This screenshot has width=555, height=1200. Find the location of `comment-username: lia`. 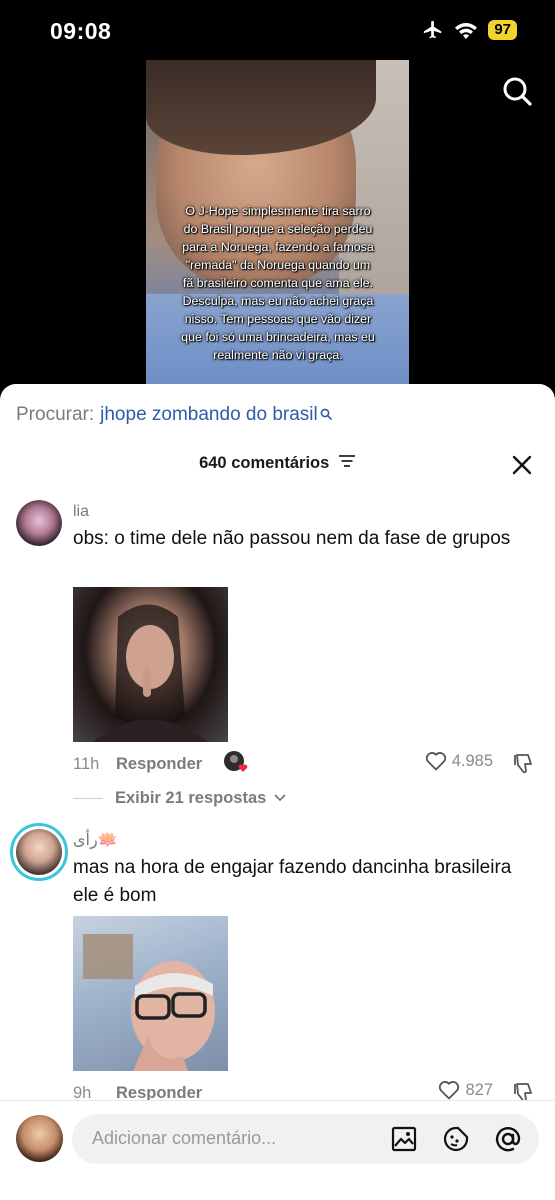

comment-username: lia is located at coordinates (81, 512).